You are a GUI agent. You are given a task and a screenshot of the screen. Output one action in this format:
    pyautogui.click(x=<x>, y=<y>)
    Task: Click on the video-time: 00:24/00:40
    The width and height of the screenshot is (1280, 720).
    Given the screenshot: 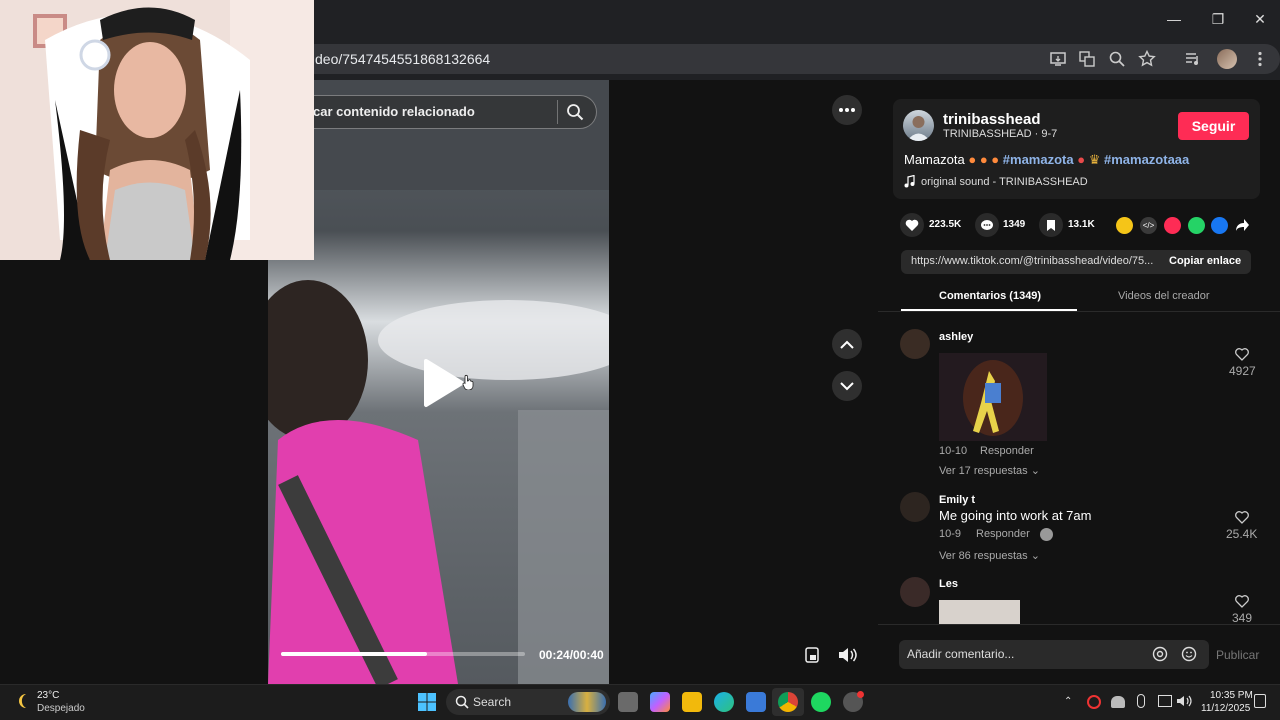 What is the action you would take?
    pyautogui.click(x=571, y=655)
    